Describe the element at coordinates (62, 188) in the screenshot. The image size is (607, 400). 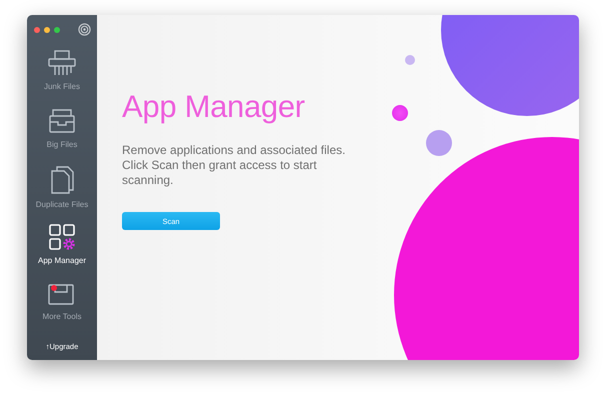
I see `sidebar-item: Duplicate Files` at that location.